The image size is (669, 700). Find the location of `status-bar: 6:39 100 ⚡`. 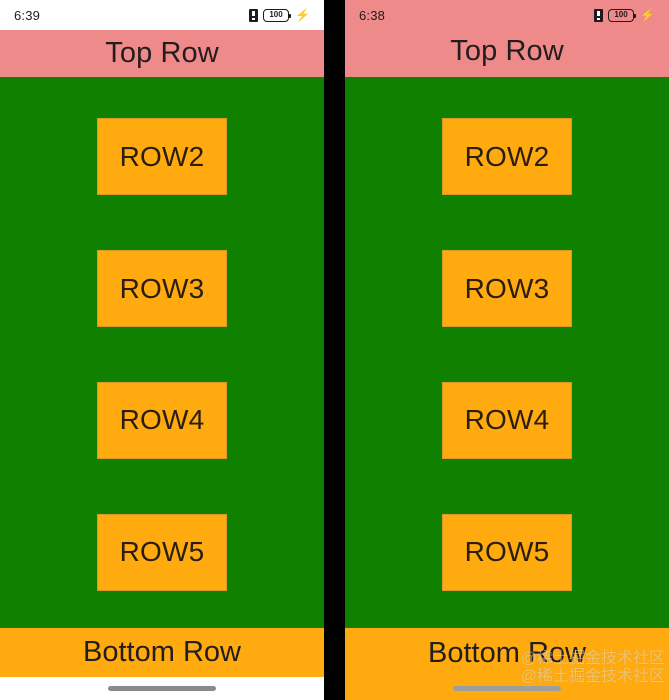

status-bar: 6:39 100 ⚡ is located at coordinates (162, 15).